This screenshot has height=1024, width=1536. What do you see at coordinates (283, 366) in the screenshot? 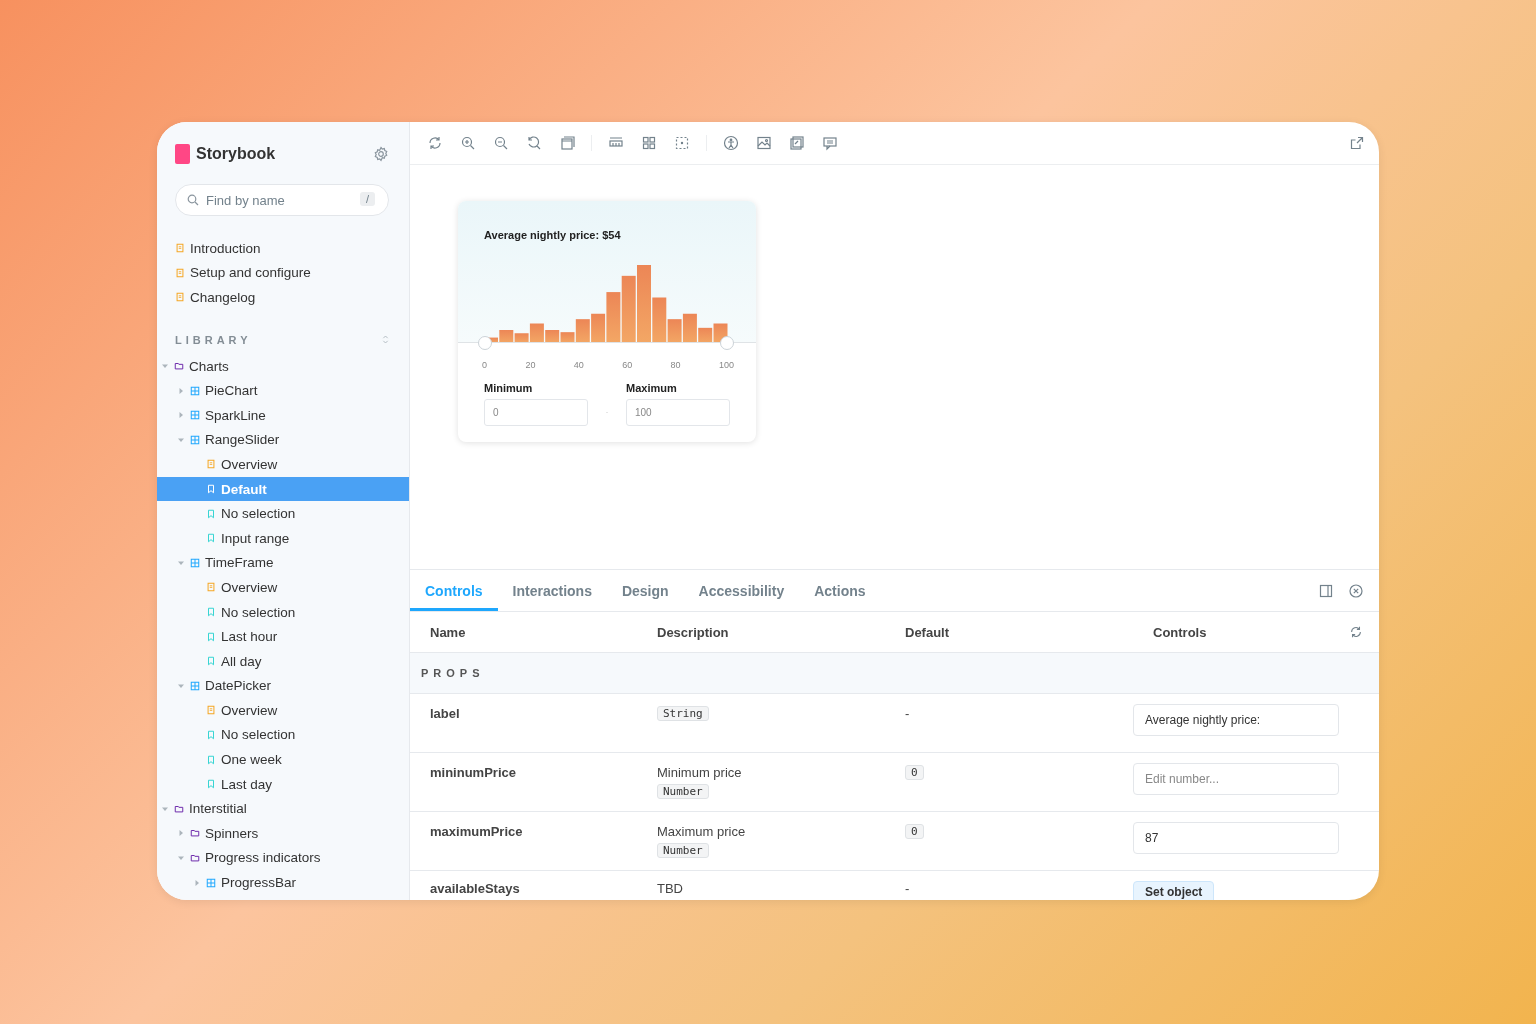
I see `tree-item: Charts` at bounding box center [283, 366].